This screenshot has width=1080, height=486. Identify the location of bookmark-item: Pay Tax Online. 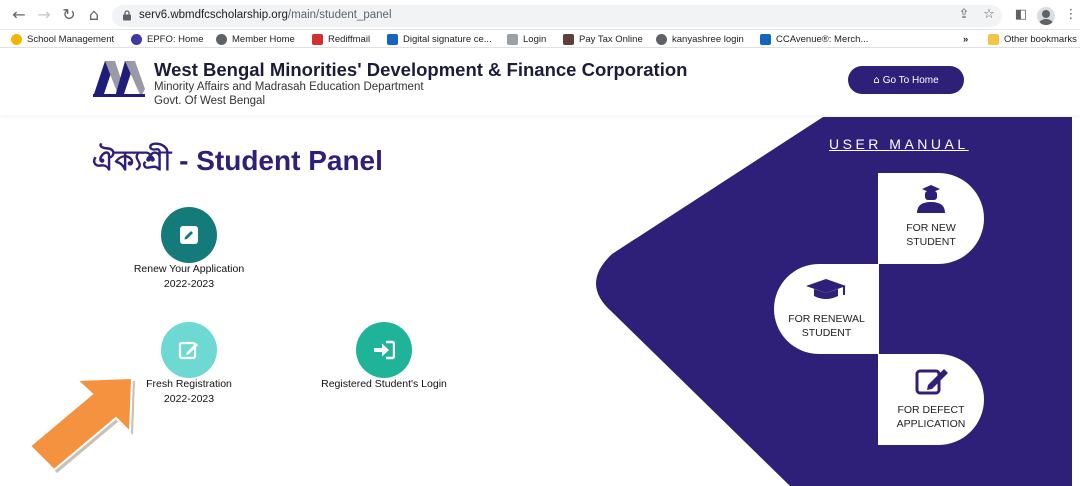
(603, 39).